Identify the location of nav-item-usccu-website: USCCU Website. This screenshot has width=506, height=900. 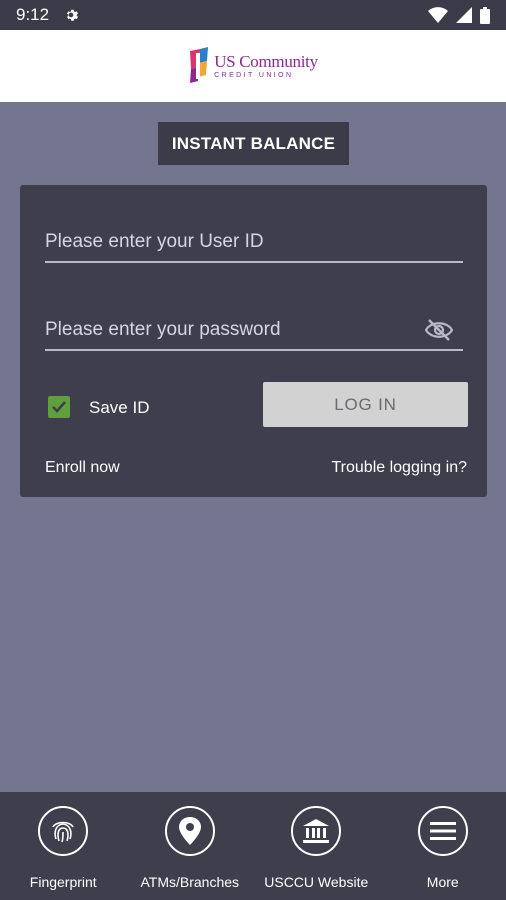
(316, 846).